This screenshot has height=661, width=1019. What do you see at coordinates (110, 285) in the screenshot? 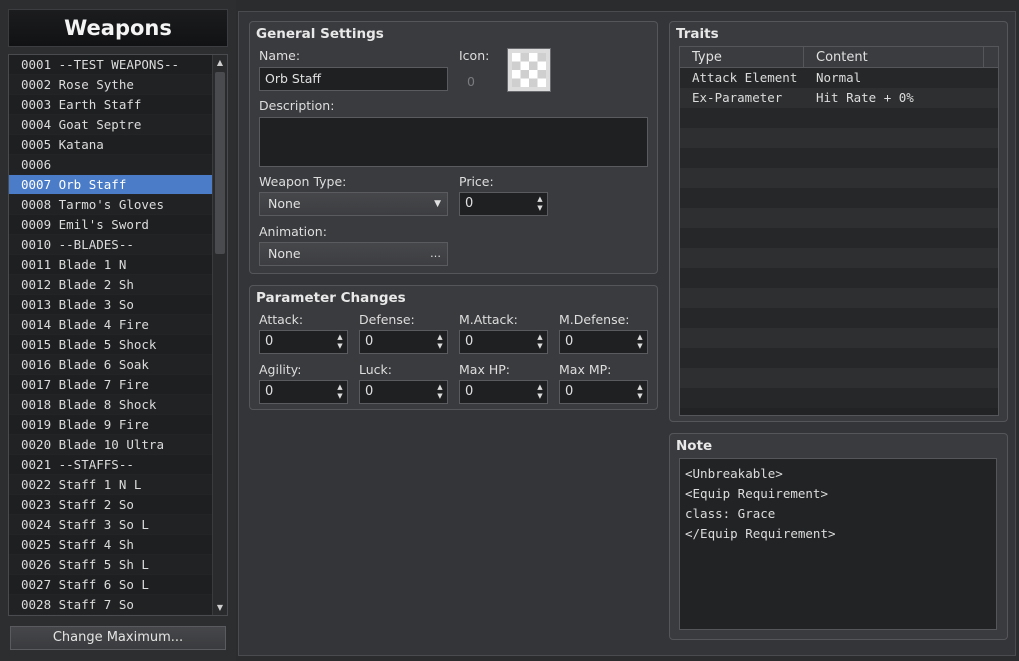
I see `weapon-list-item: 0012 Blade 2 Sh` at bounding box center [110, 285].